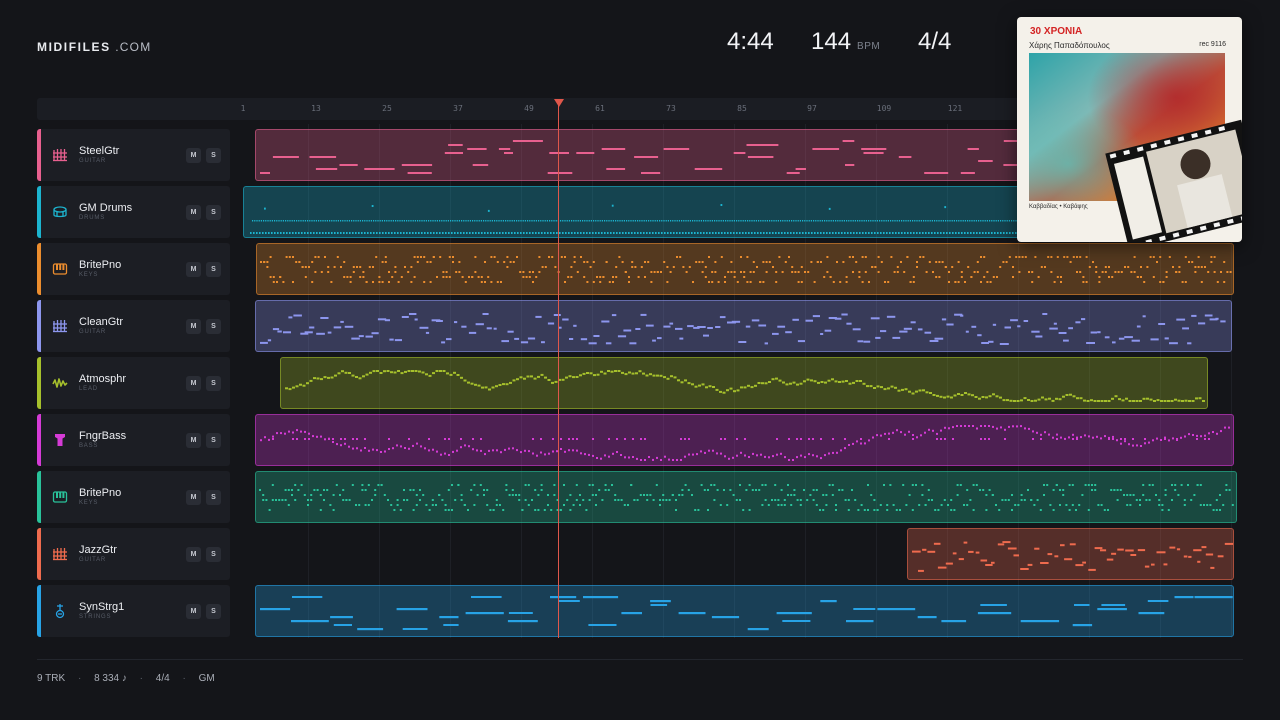  What do you see at coordinates (60, 383) in the screenshot?
I see `waveform-icon` at bounding box center [60, 383].